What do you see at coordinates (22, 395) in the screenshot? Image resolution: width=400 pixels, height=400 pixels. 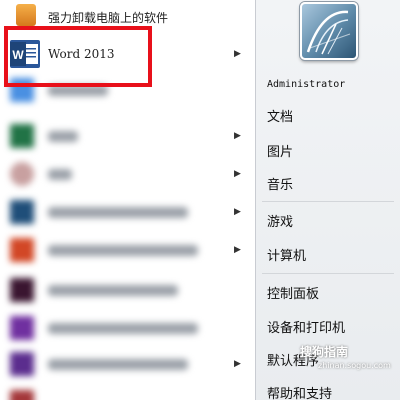 I see `access-icon` at bounding box center [22, 395].